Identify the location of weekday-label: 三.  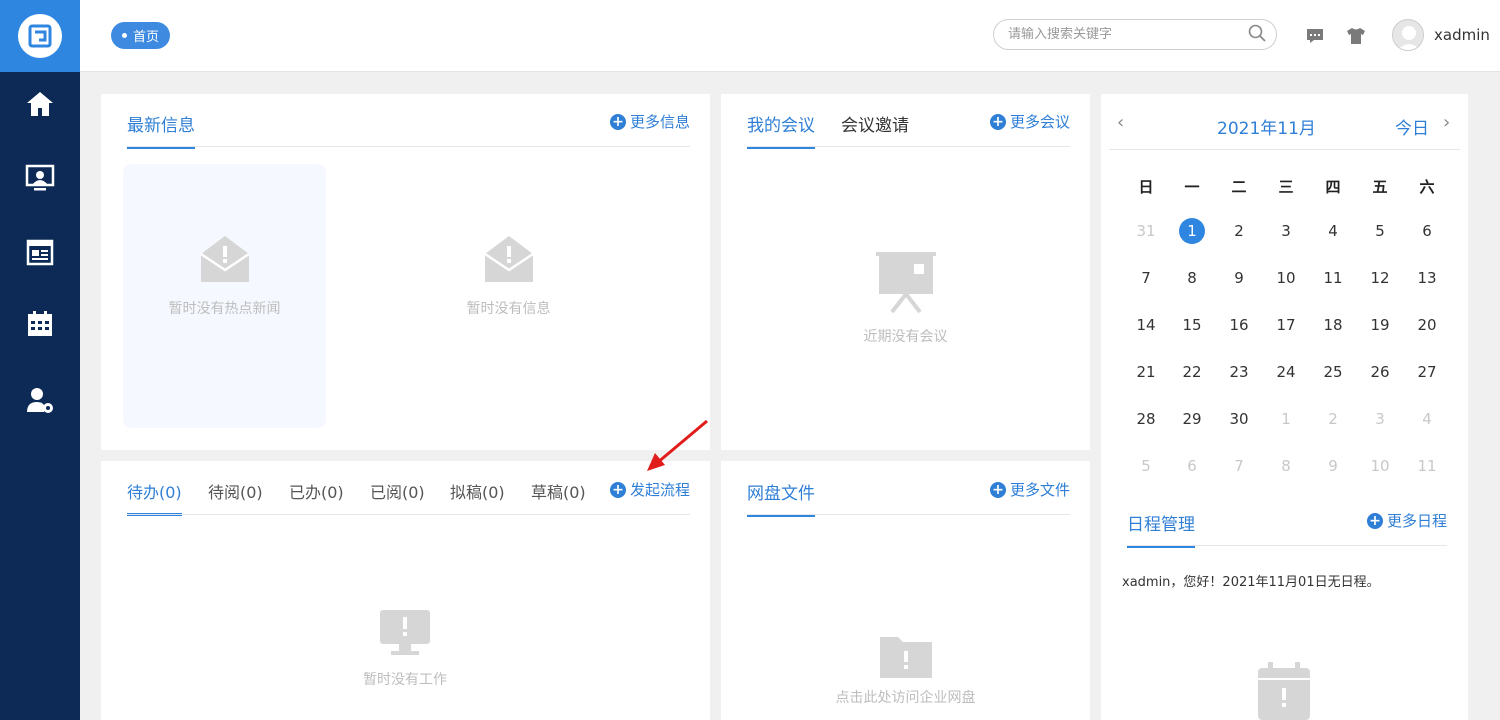
(1286, 187).